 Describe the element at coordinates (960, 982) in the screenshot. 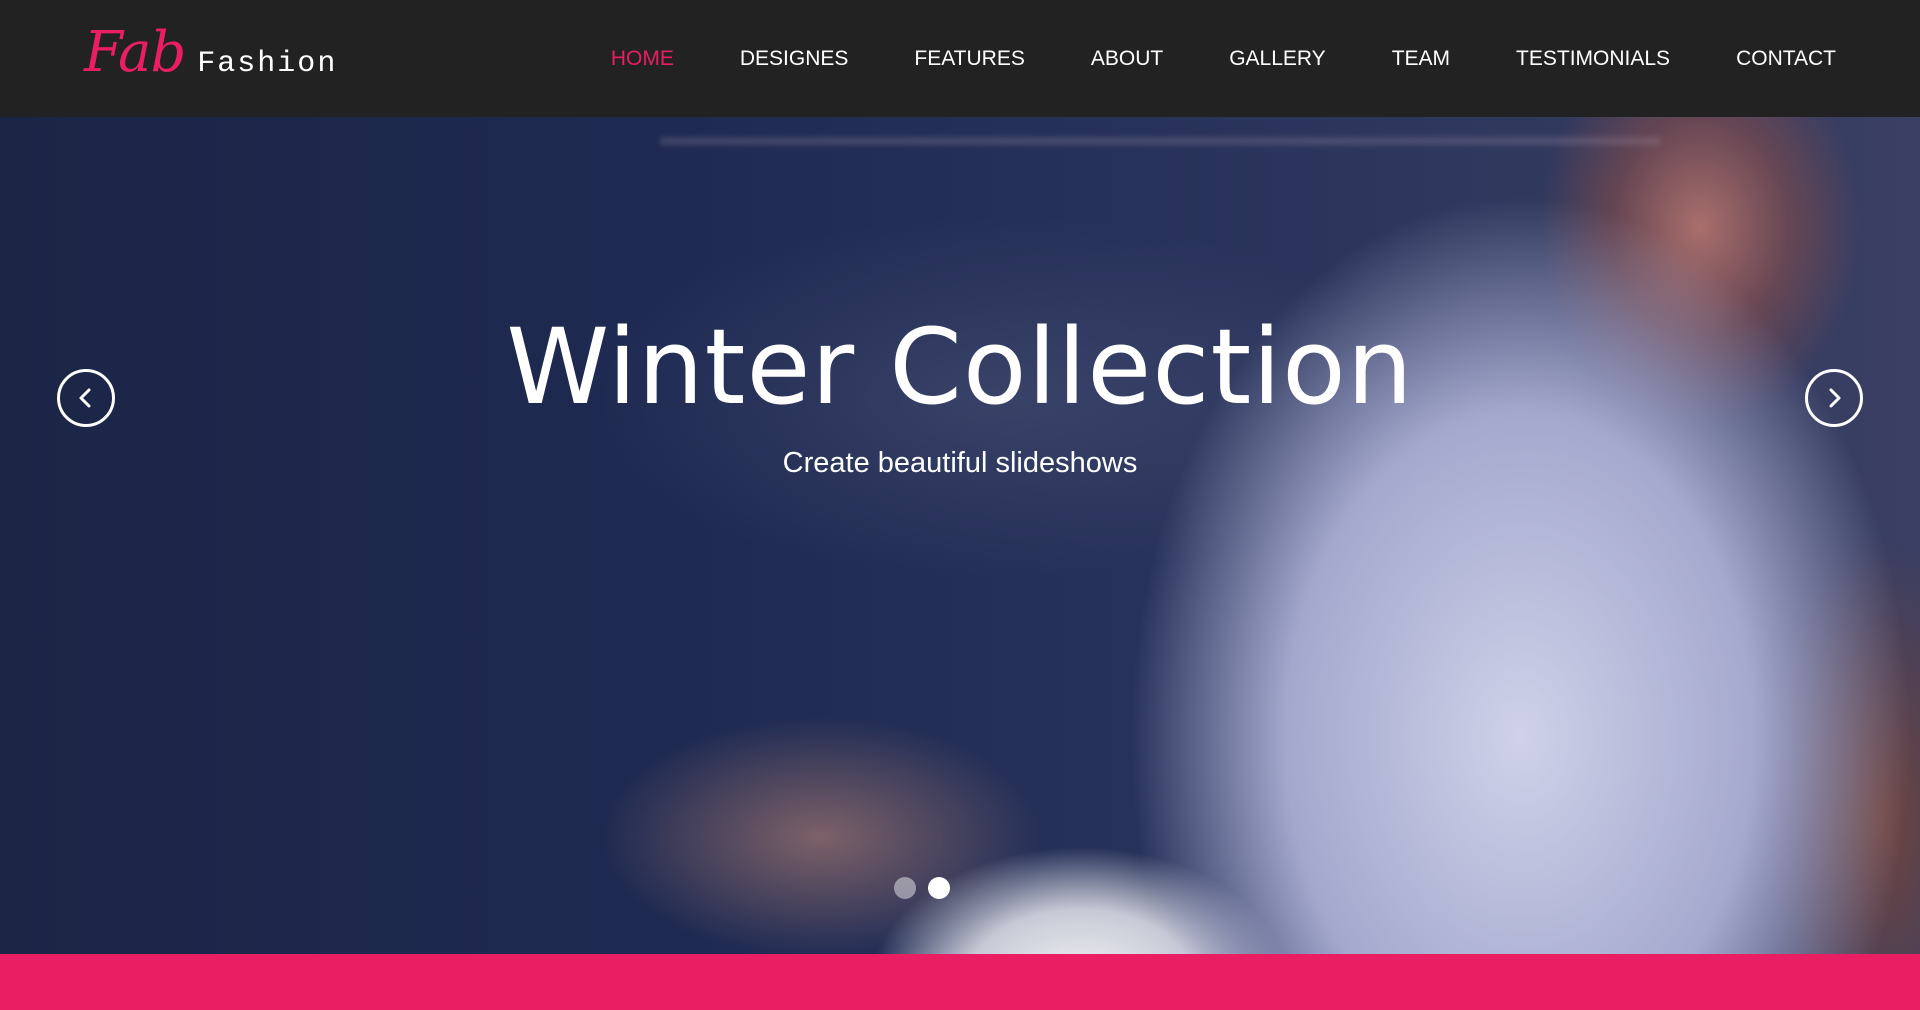

I see `accent-band` at that location.